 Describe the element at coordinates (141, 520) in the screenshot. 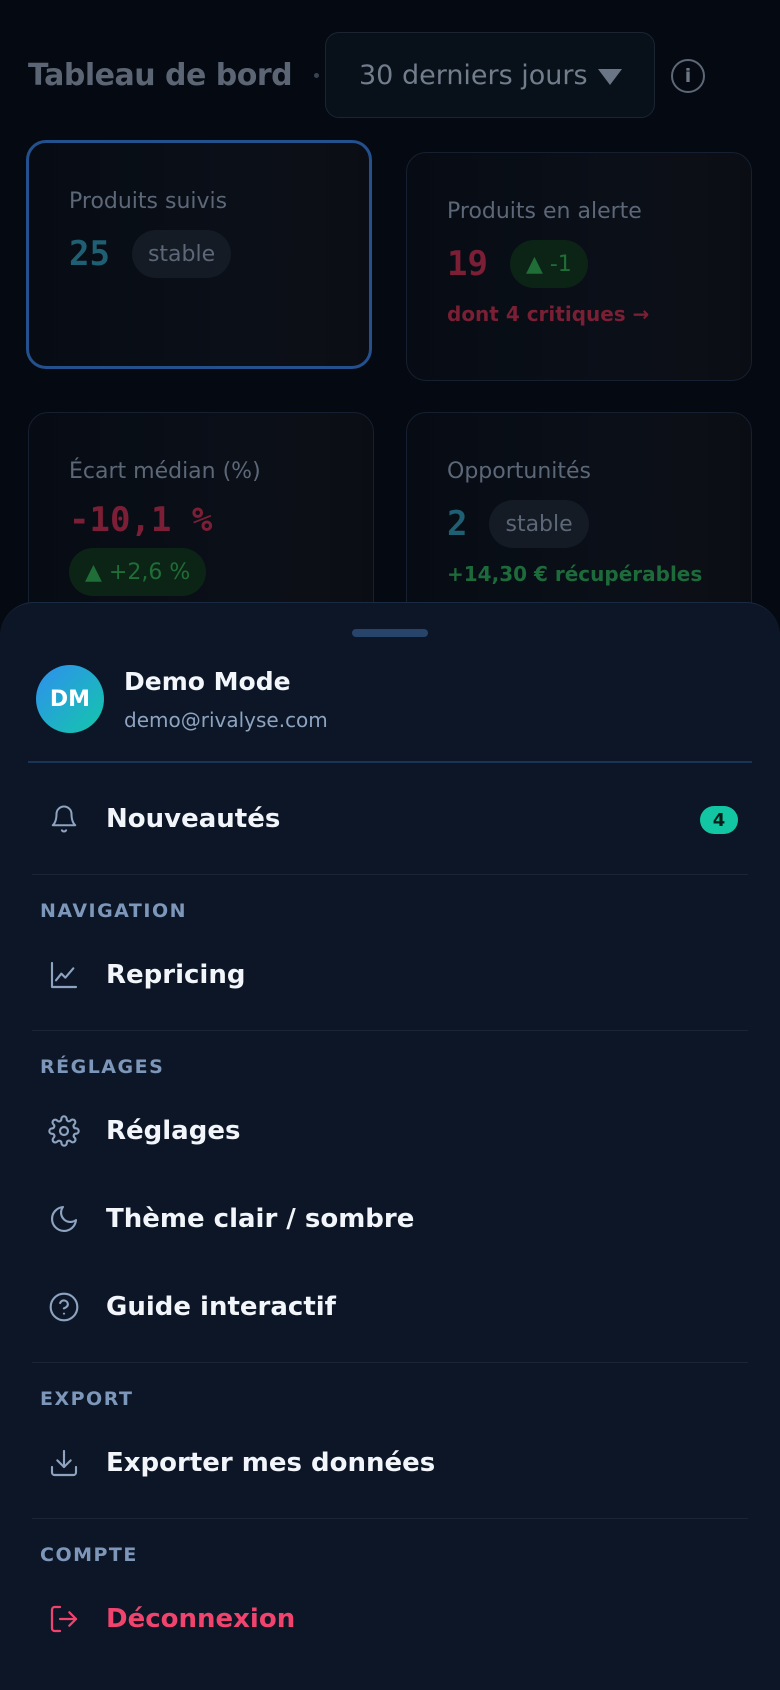

I see `kpi-value: -10,1 %` at that location.